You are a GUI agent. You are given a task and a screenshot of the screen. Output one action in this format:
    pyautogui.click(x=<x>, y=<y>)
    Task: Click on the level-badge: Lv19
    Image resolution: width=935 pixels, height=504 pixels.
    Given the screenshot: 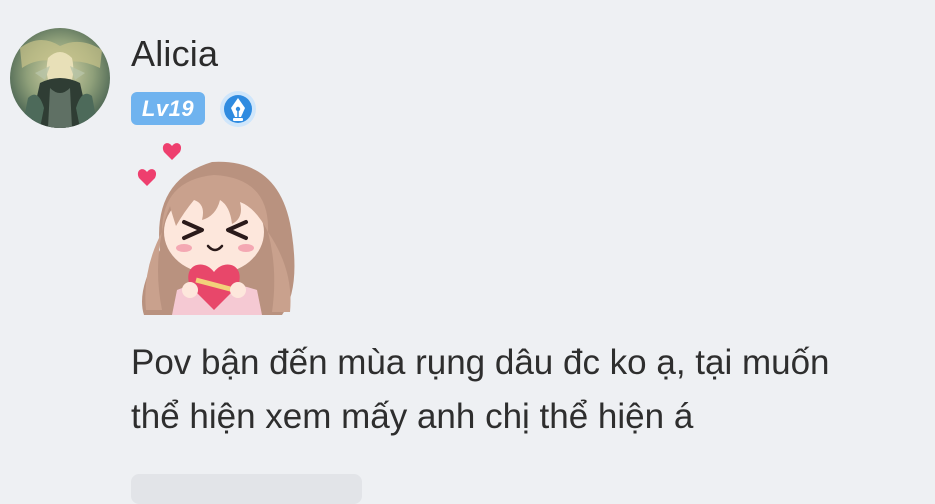 What is the action you would take?
    pyautogui.click(x=168, y=108)
    